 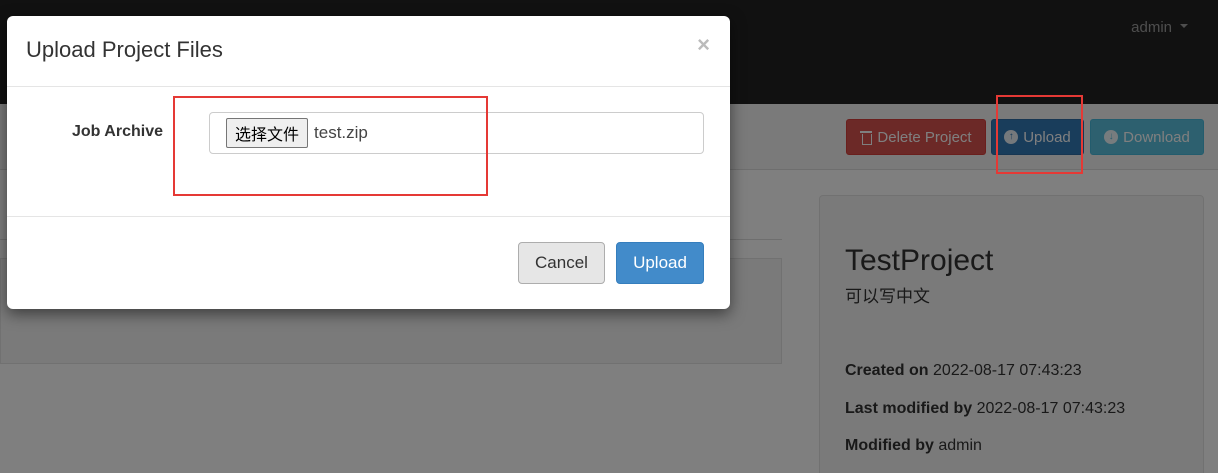 I want to click on modal-footer: Cancel Upload, so click(x=368, y=263).